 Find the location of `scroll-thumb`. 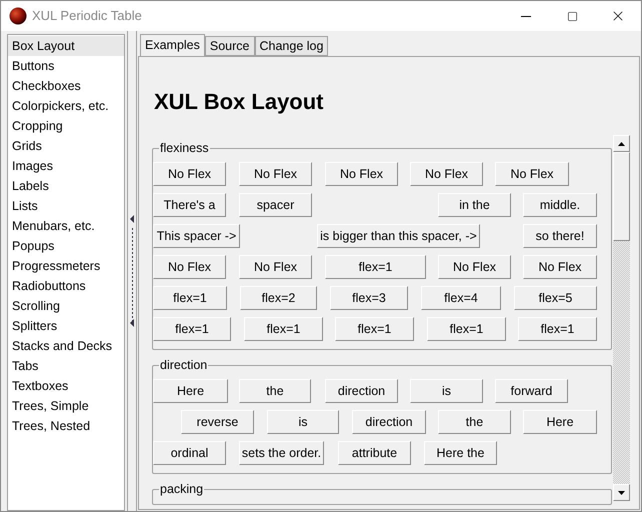

scroll-thumb is located at coordinates (621, 196).